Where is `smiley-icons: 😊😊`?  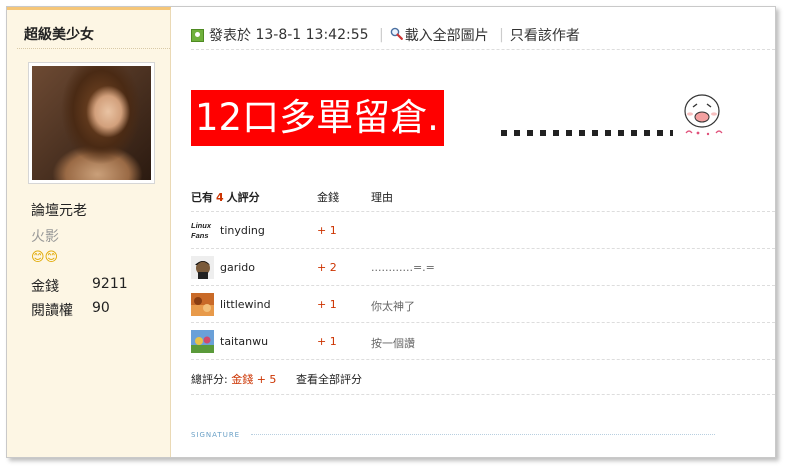 smiley-icons: 😊😊 is located at coordinates (45, 257).